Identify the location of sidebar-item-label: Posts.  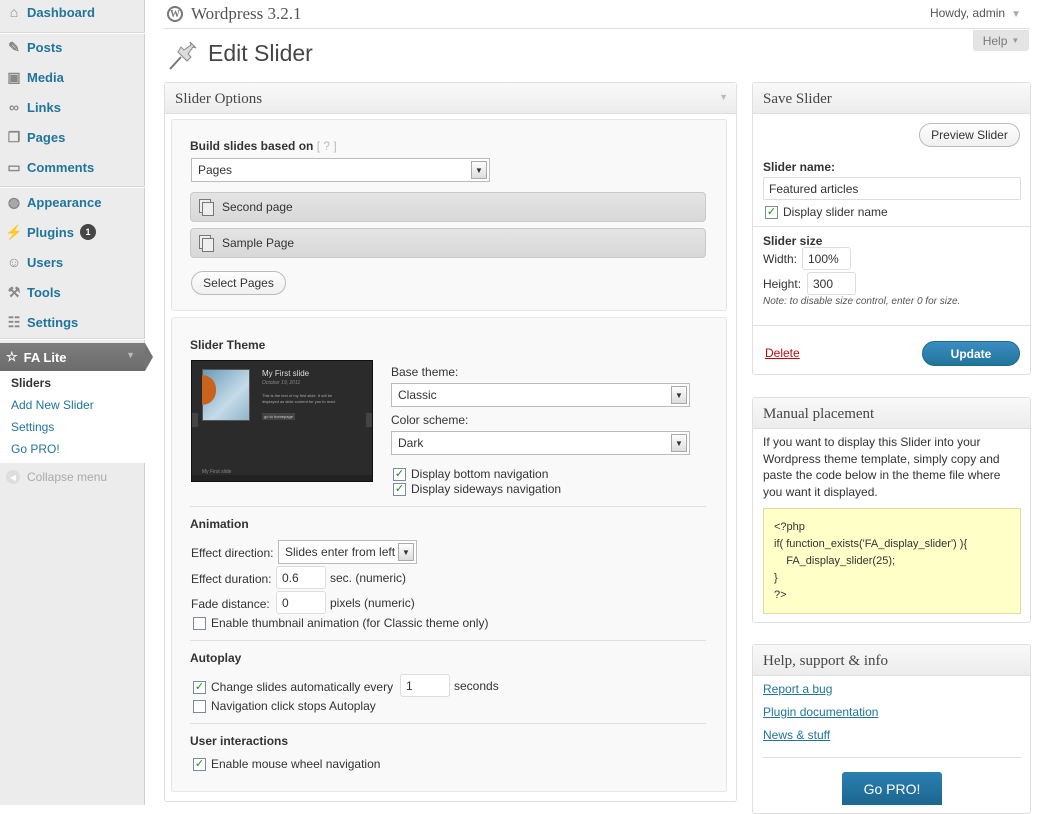
(45, 47).